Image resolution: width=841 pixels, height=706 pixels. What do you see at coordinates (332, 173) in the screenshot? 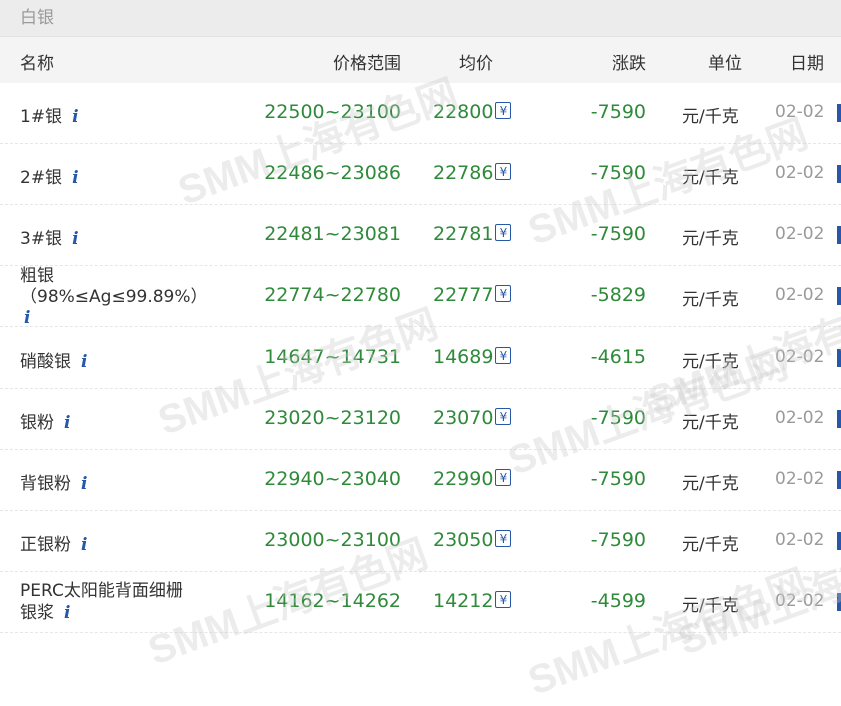
I see `price-range: 22486~23086` at bounding box center [332, 173].